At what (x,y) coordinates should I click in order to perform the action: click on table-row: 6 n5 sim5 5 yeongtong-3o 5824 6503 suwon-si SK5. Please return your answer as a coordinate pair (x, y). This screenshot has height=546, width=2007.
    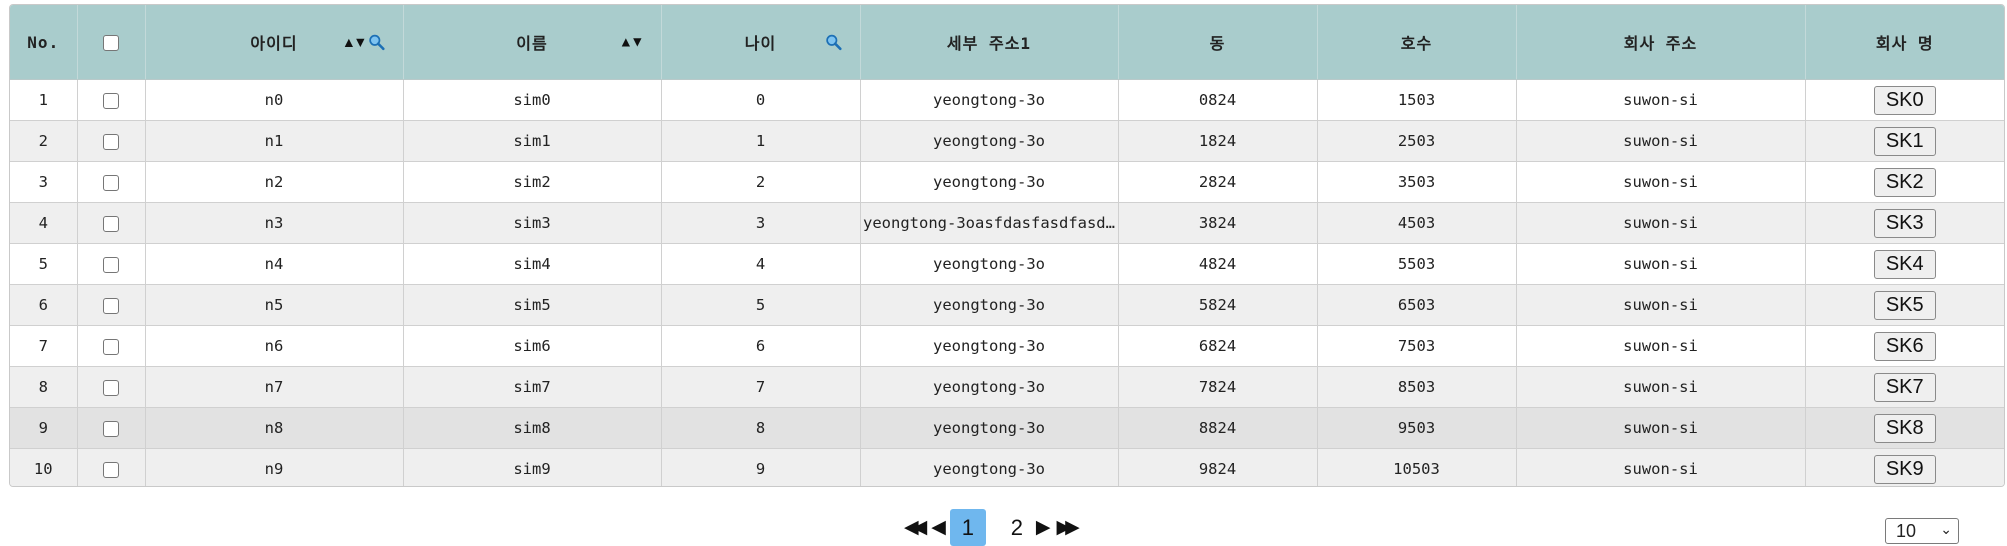
    Looking at the image, I should click on (1007, 305).